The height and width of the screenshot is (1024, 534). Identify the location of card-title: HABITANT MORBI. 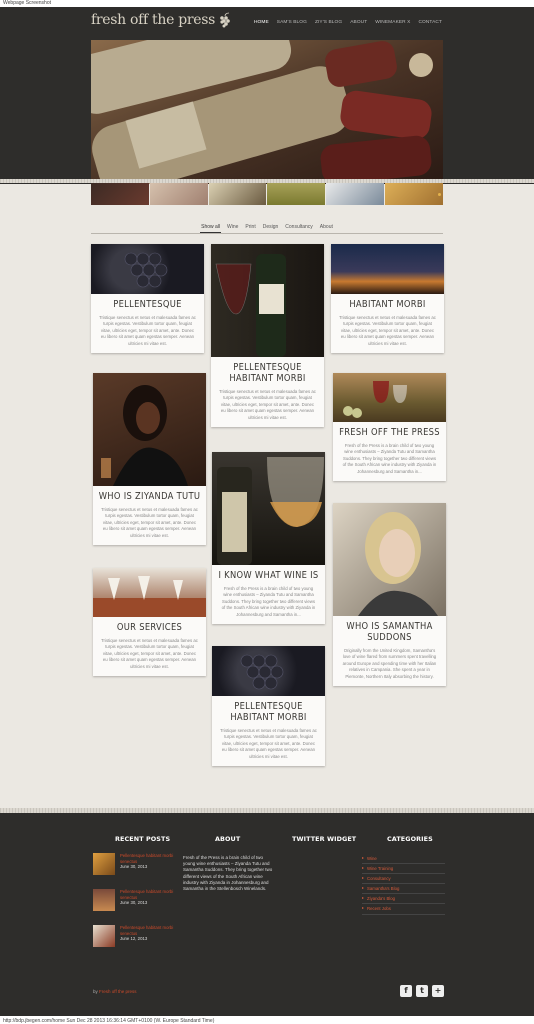
(387, 304).